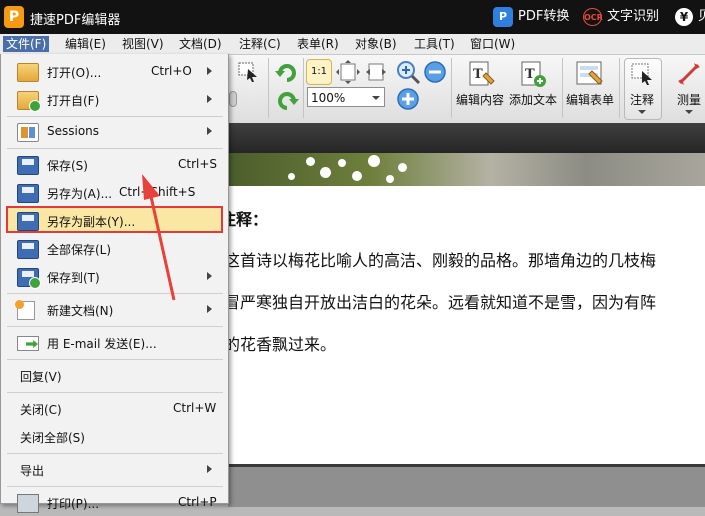 This screenshot has height=516, width=705. What do you see at coordinates (533, 99) in the screenshot?
I see `add-text-label: 添加文本` at bounding box center [533, 99].